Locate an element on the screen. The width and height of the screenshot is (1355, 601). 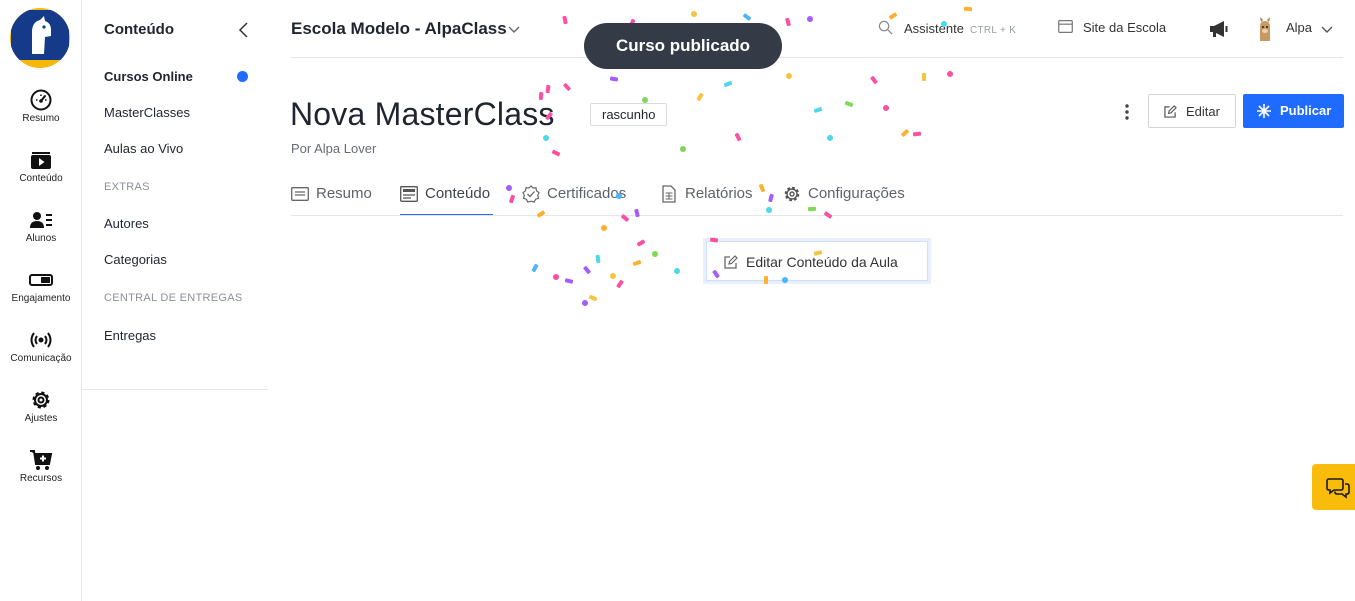
publish-button-label: Publicar is located at coordinates (1306, 110).